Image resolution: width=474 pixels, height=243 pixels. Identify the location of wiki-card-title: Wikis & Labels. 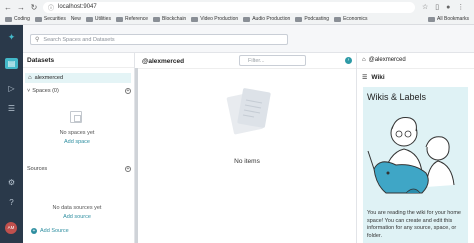
(397, 97).